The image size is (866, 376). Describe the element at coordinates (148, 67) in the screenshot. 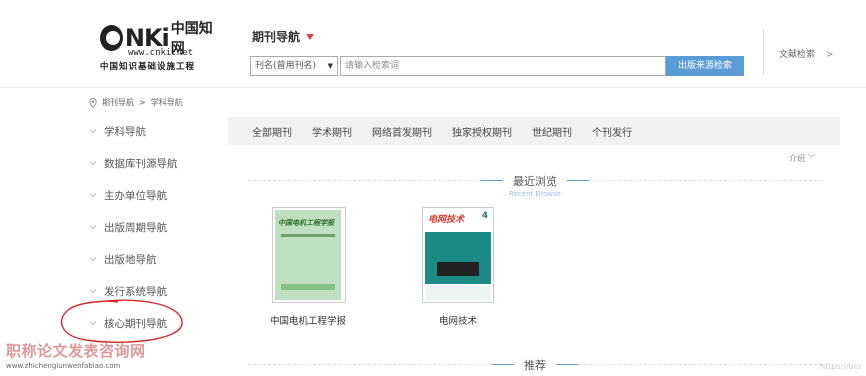

I see `logo-subtitle: 中国知识基础设施工程` at that location.